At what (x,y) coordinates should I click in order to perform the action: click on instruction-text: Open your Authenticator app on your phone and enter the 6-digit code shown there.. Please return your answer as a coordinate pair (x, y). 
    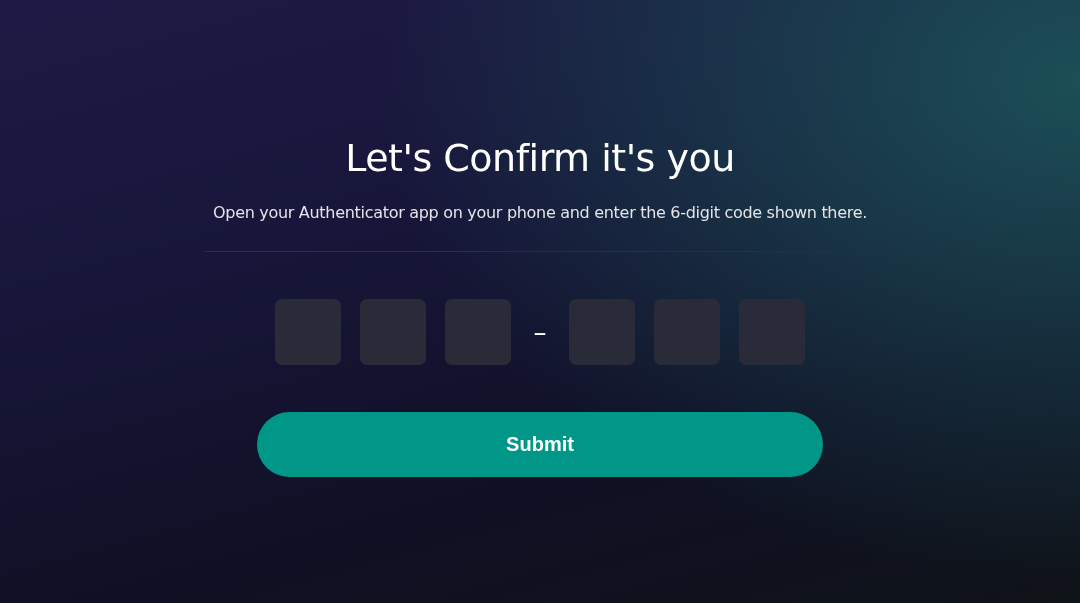
    Looking at the image, I should click on (540, 213).